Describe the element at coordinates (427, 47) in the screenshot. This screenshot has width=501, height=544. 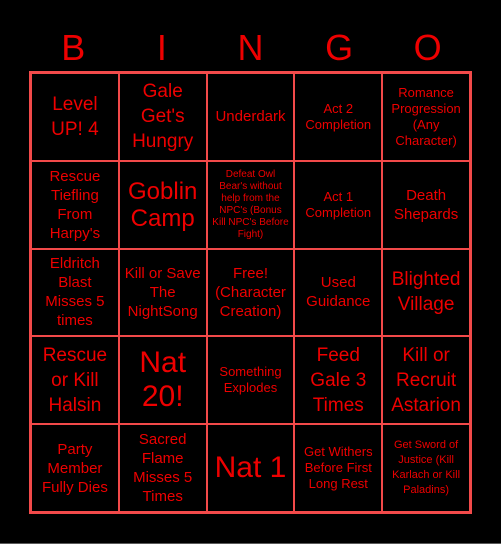
I see `header-letter-o: O` at that location.